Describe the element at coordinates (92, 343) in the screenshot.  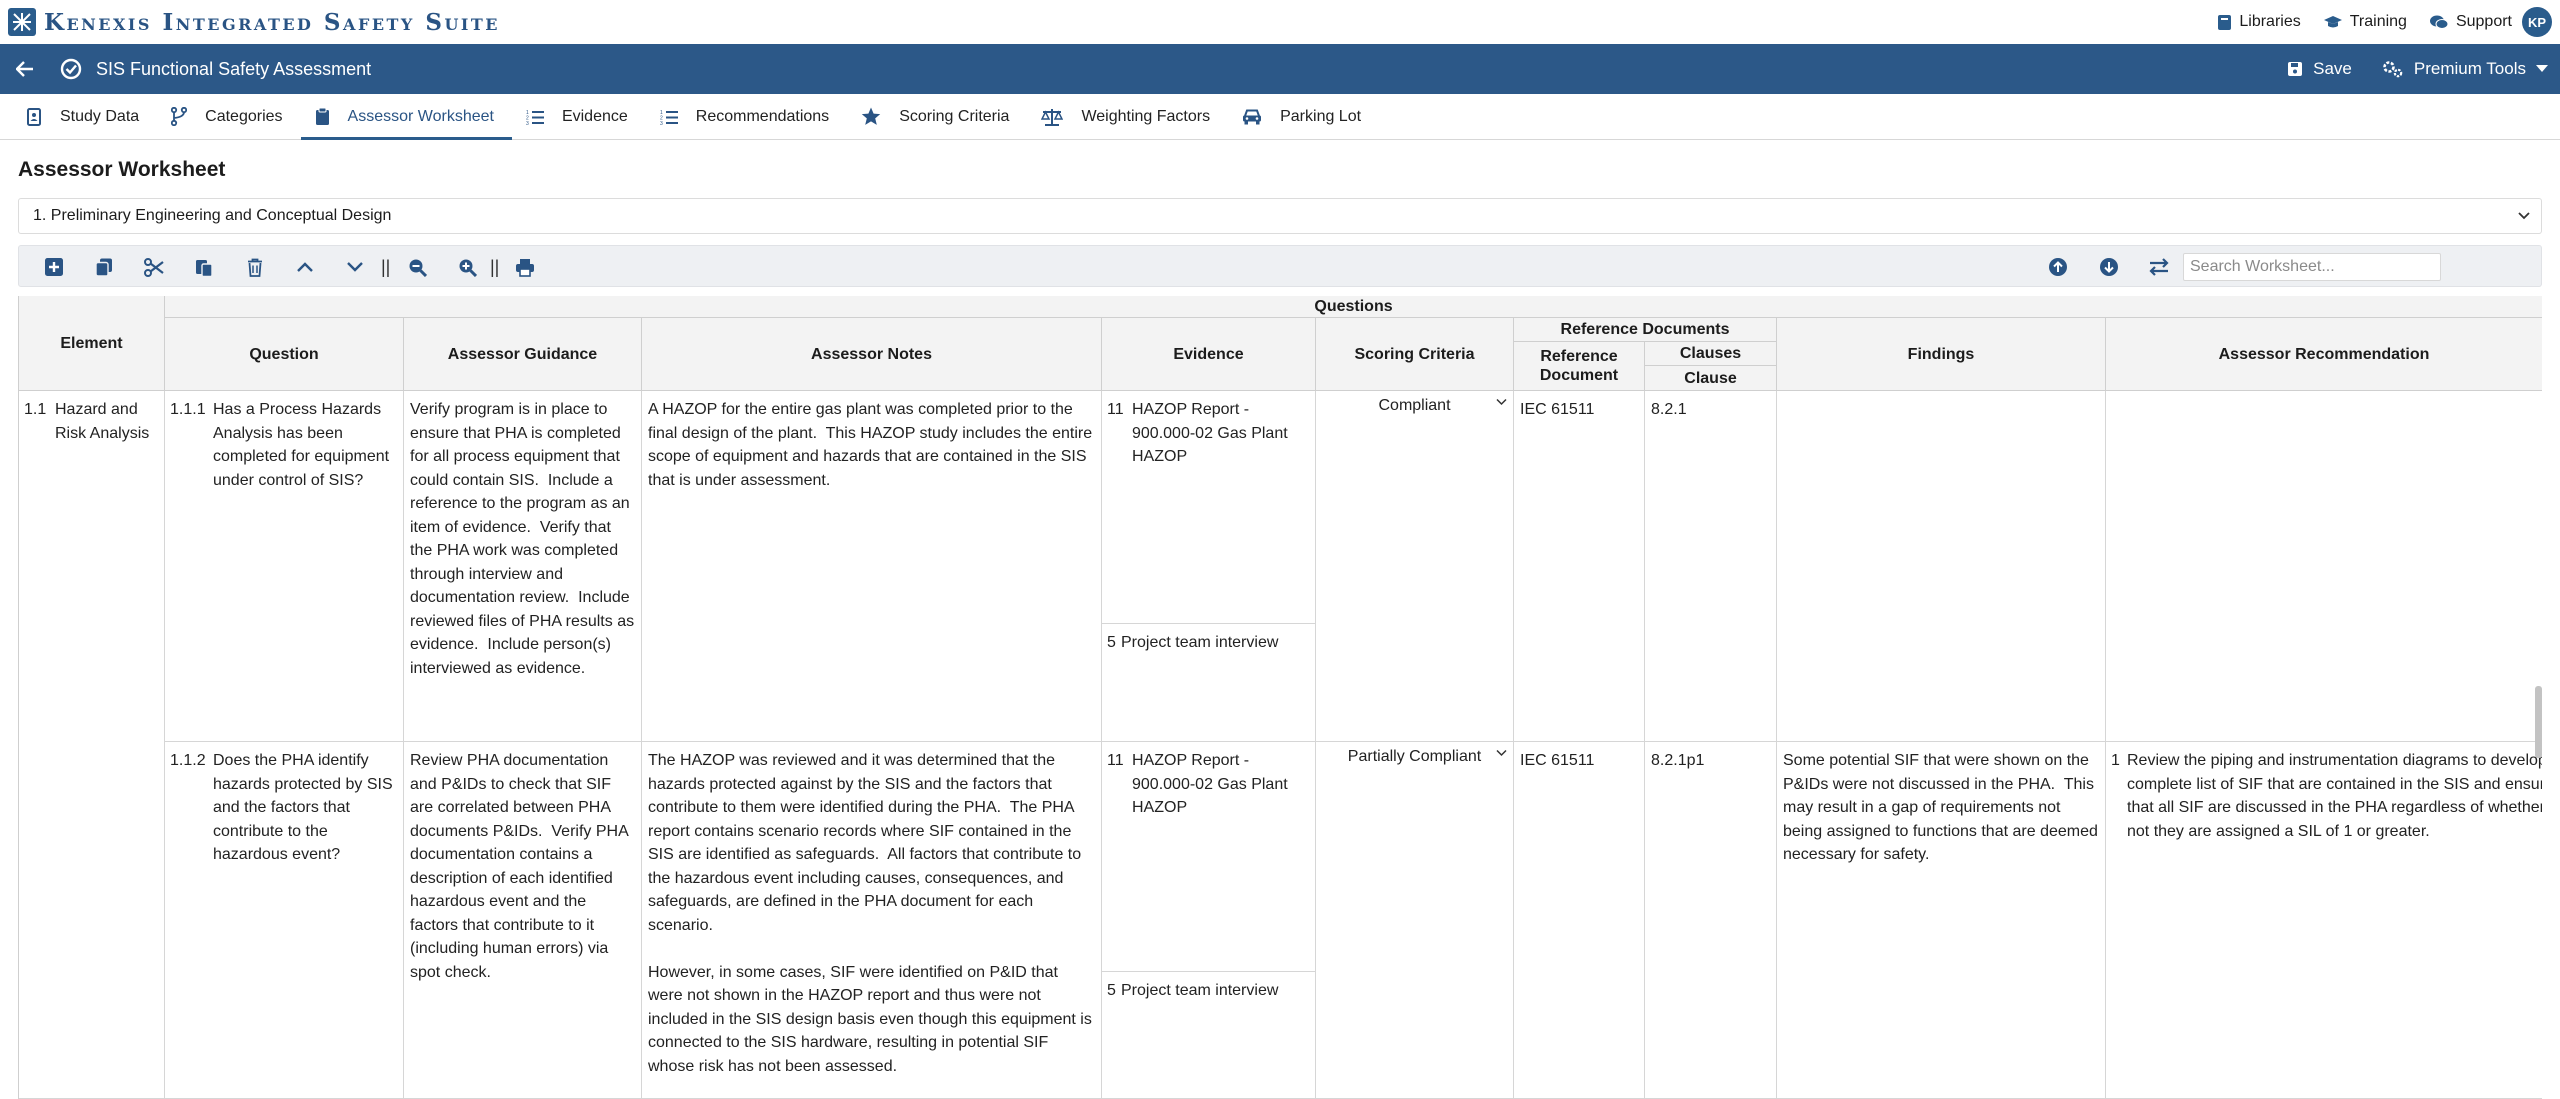
I see `column-header-element: Element` at that location.